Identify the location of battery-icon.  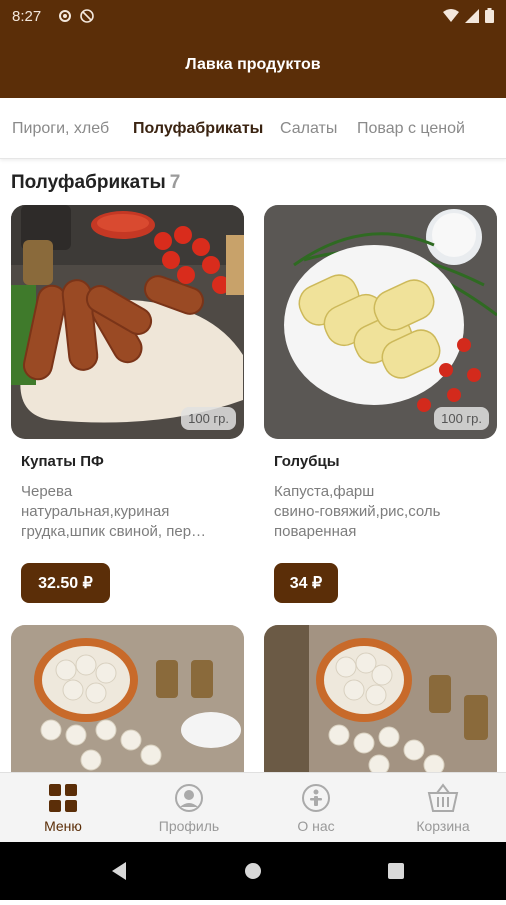
(489, 17).